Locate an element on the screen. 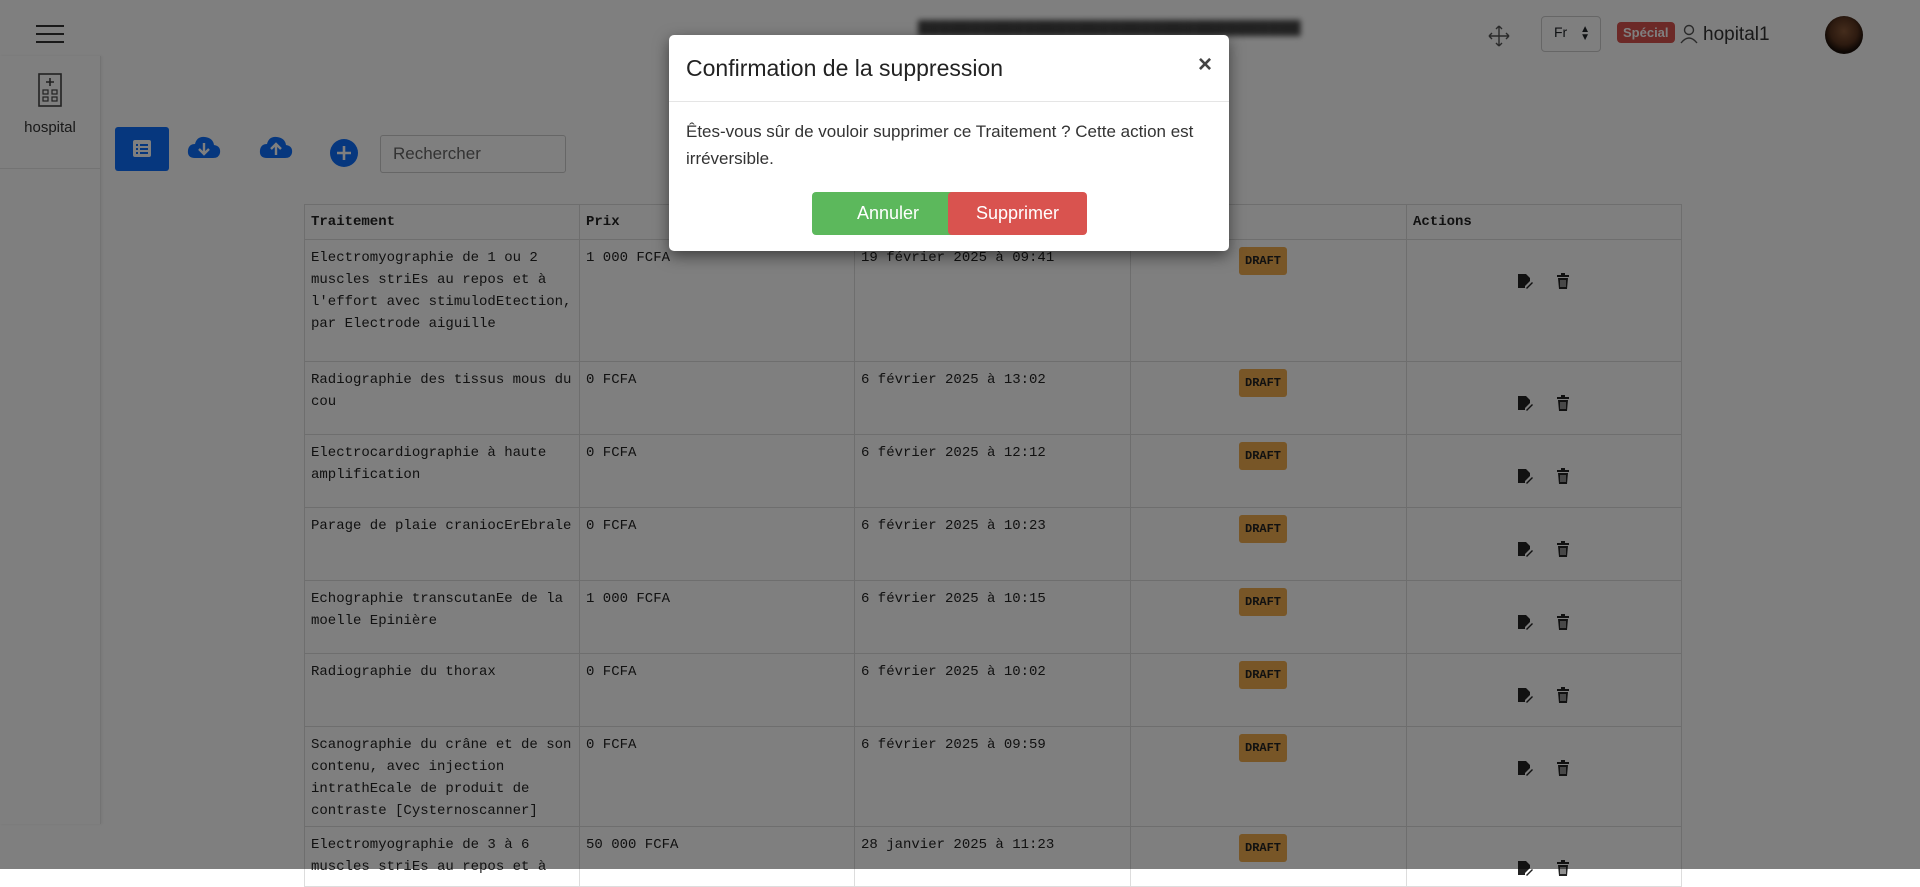 The image size is (1920, 887). modal-header: Confirmation de la suppression × is located at coordinates (949, 68).